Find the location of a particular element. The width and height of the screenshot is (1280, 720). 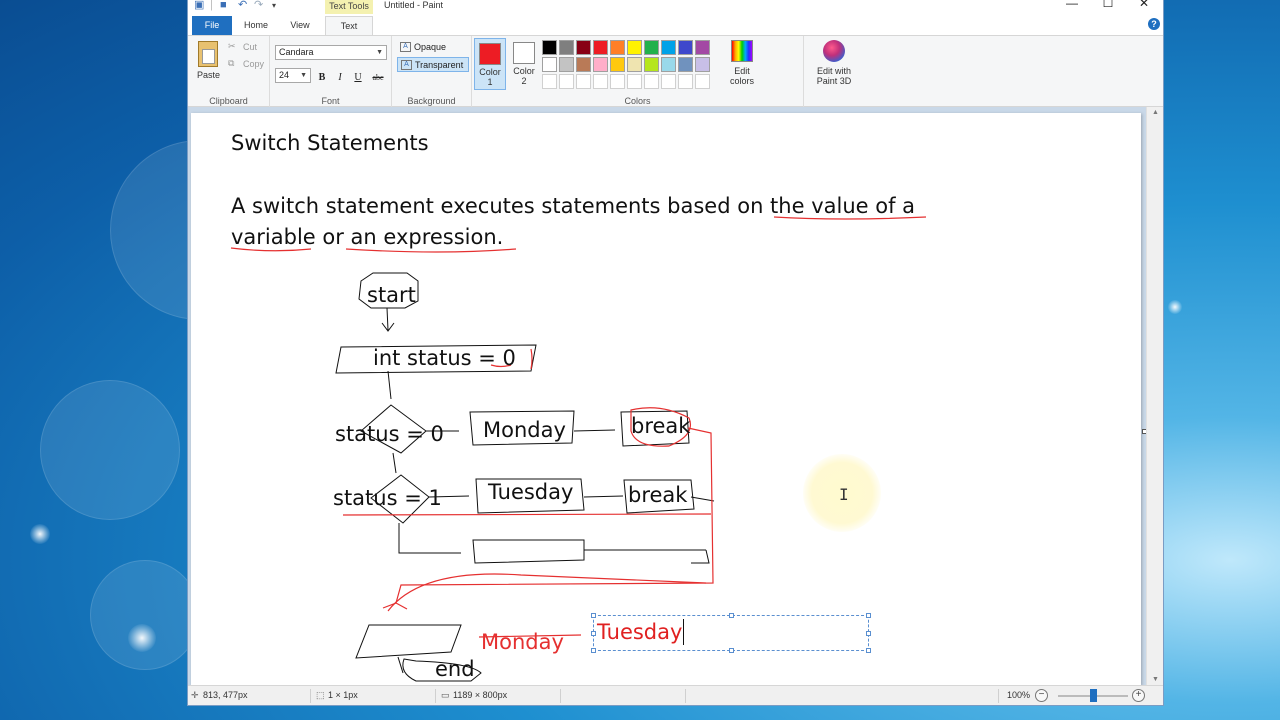

zoom-out-button: − is located at coordinates (1041, 695).